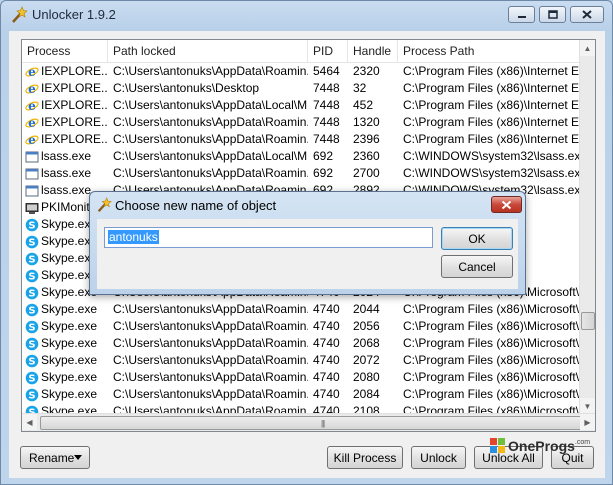 The image size is (613, 485). I want to click on column-header-path-locked: Path locked, so click(208, 51).